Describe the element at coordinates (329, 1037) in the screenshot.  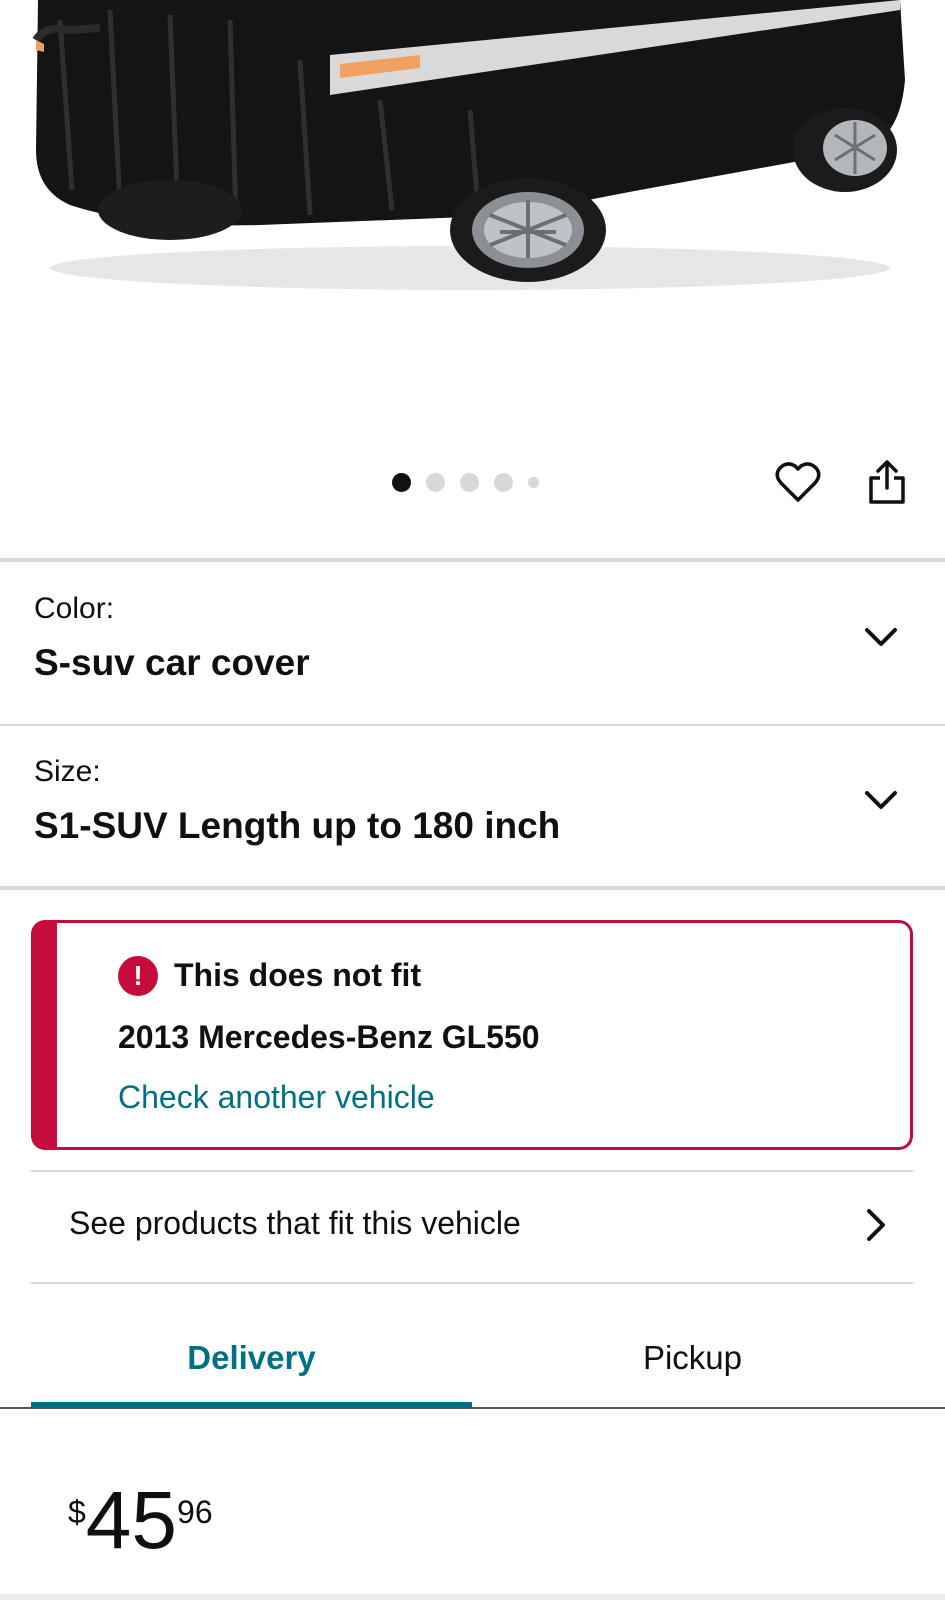
I see `fitment-vehicle: 2013 Mercedes-Benz GL550` at that location.